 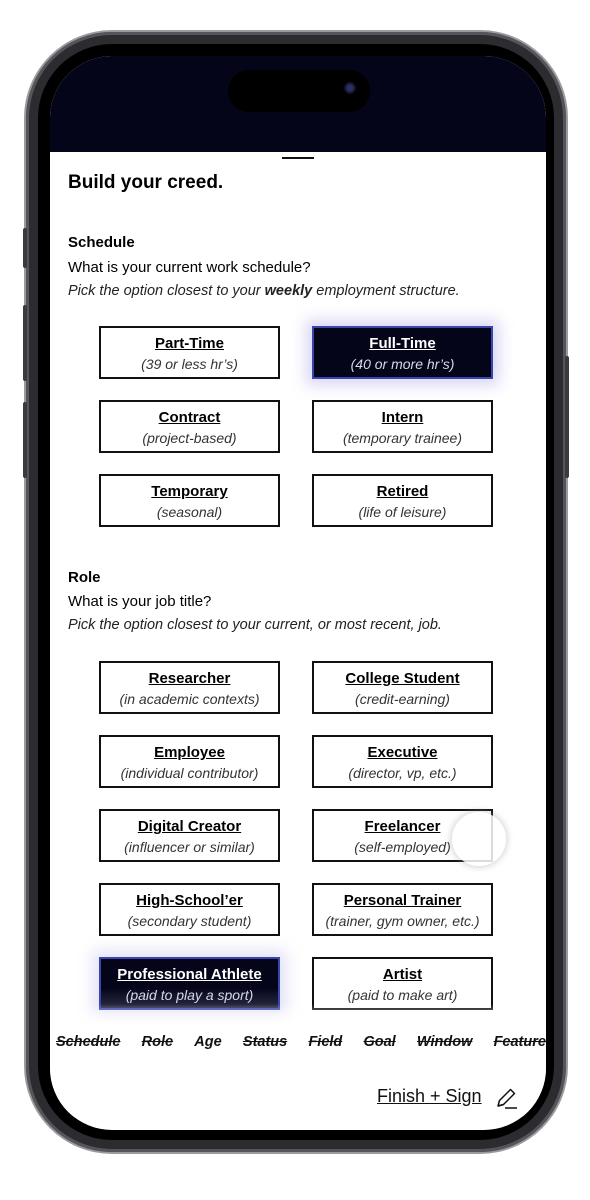 I want to click on option-intern: Intern (temporary trainee), so click(x=402, y=426).